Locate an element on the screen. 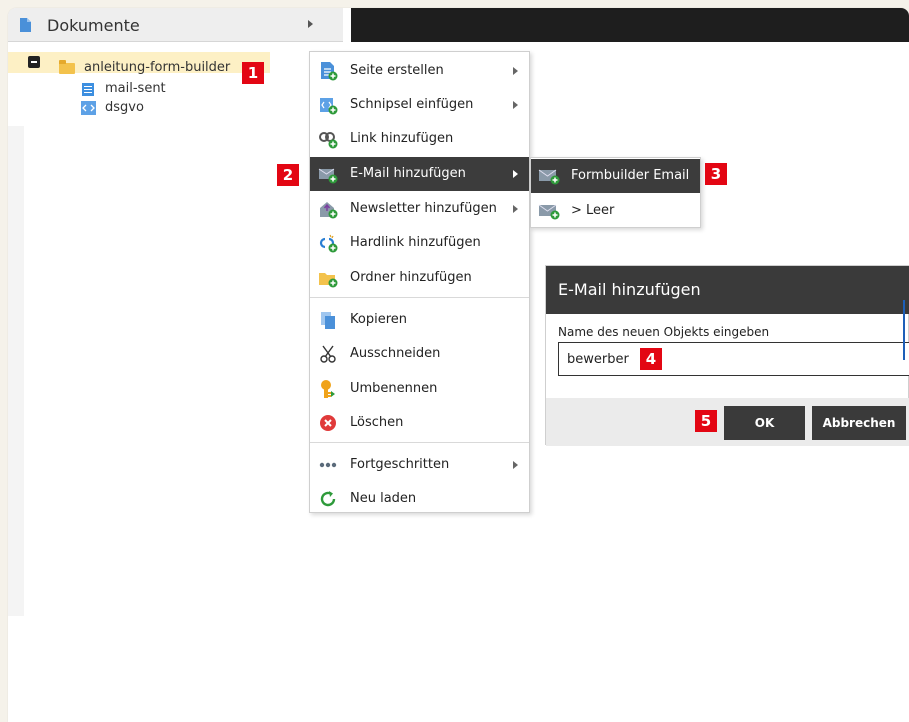  email-submenu: Formbuilder Email > Leer is located at coordinates (615, 192).